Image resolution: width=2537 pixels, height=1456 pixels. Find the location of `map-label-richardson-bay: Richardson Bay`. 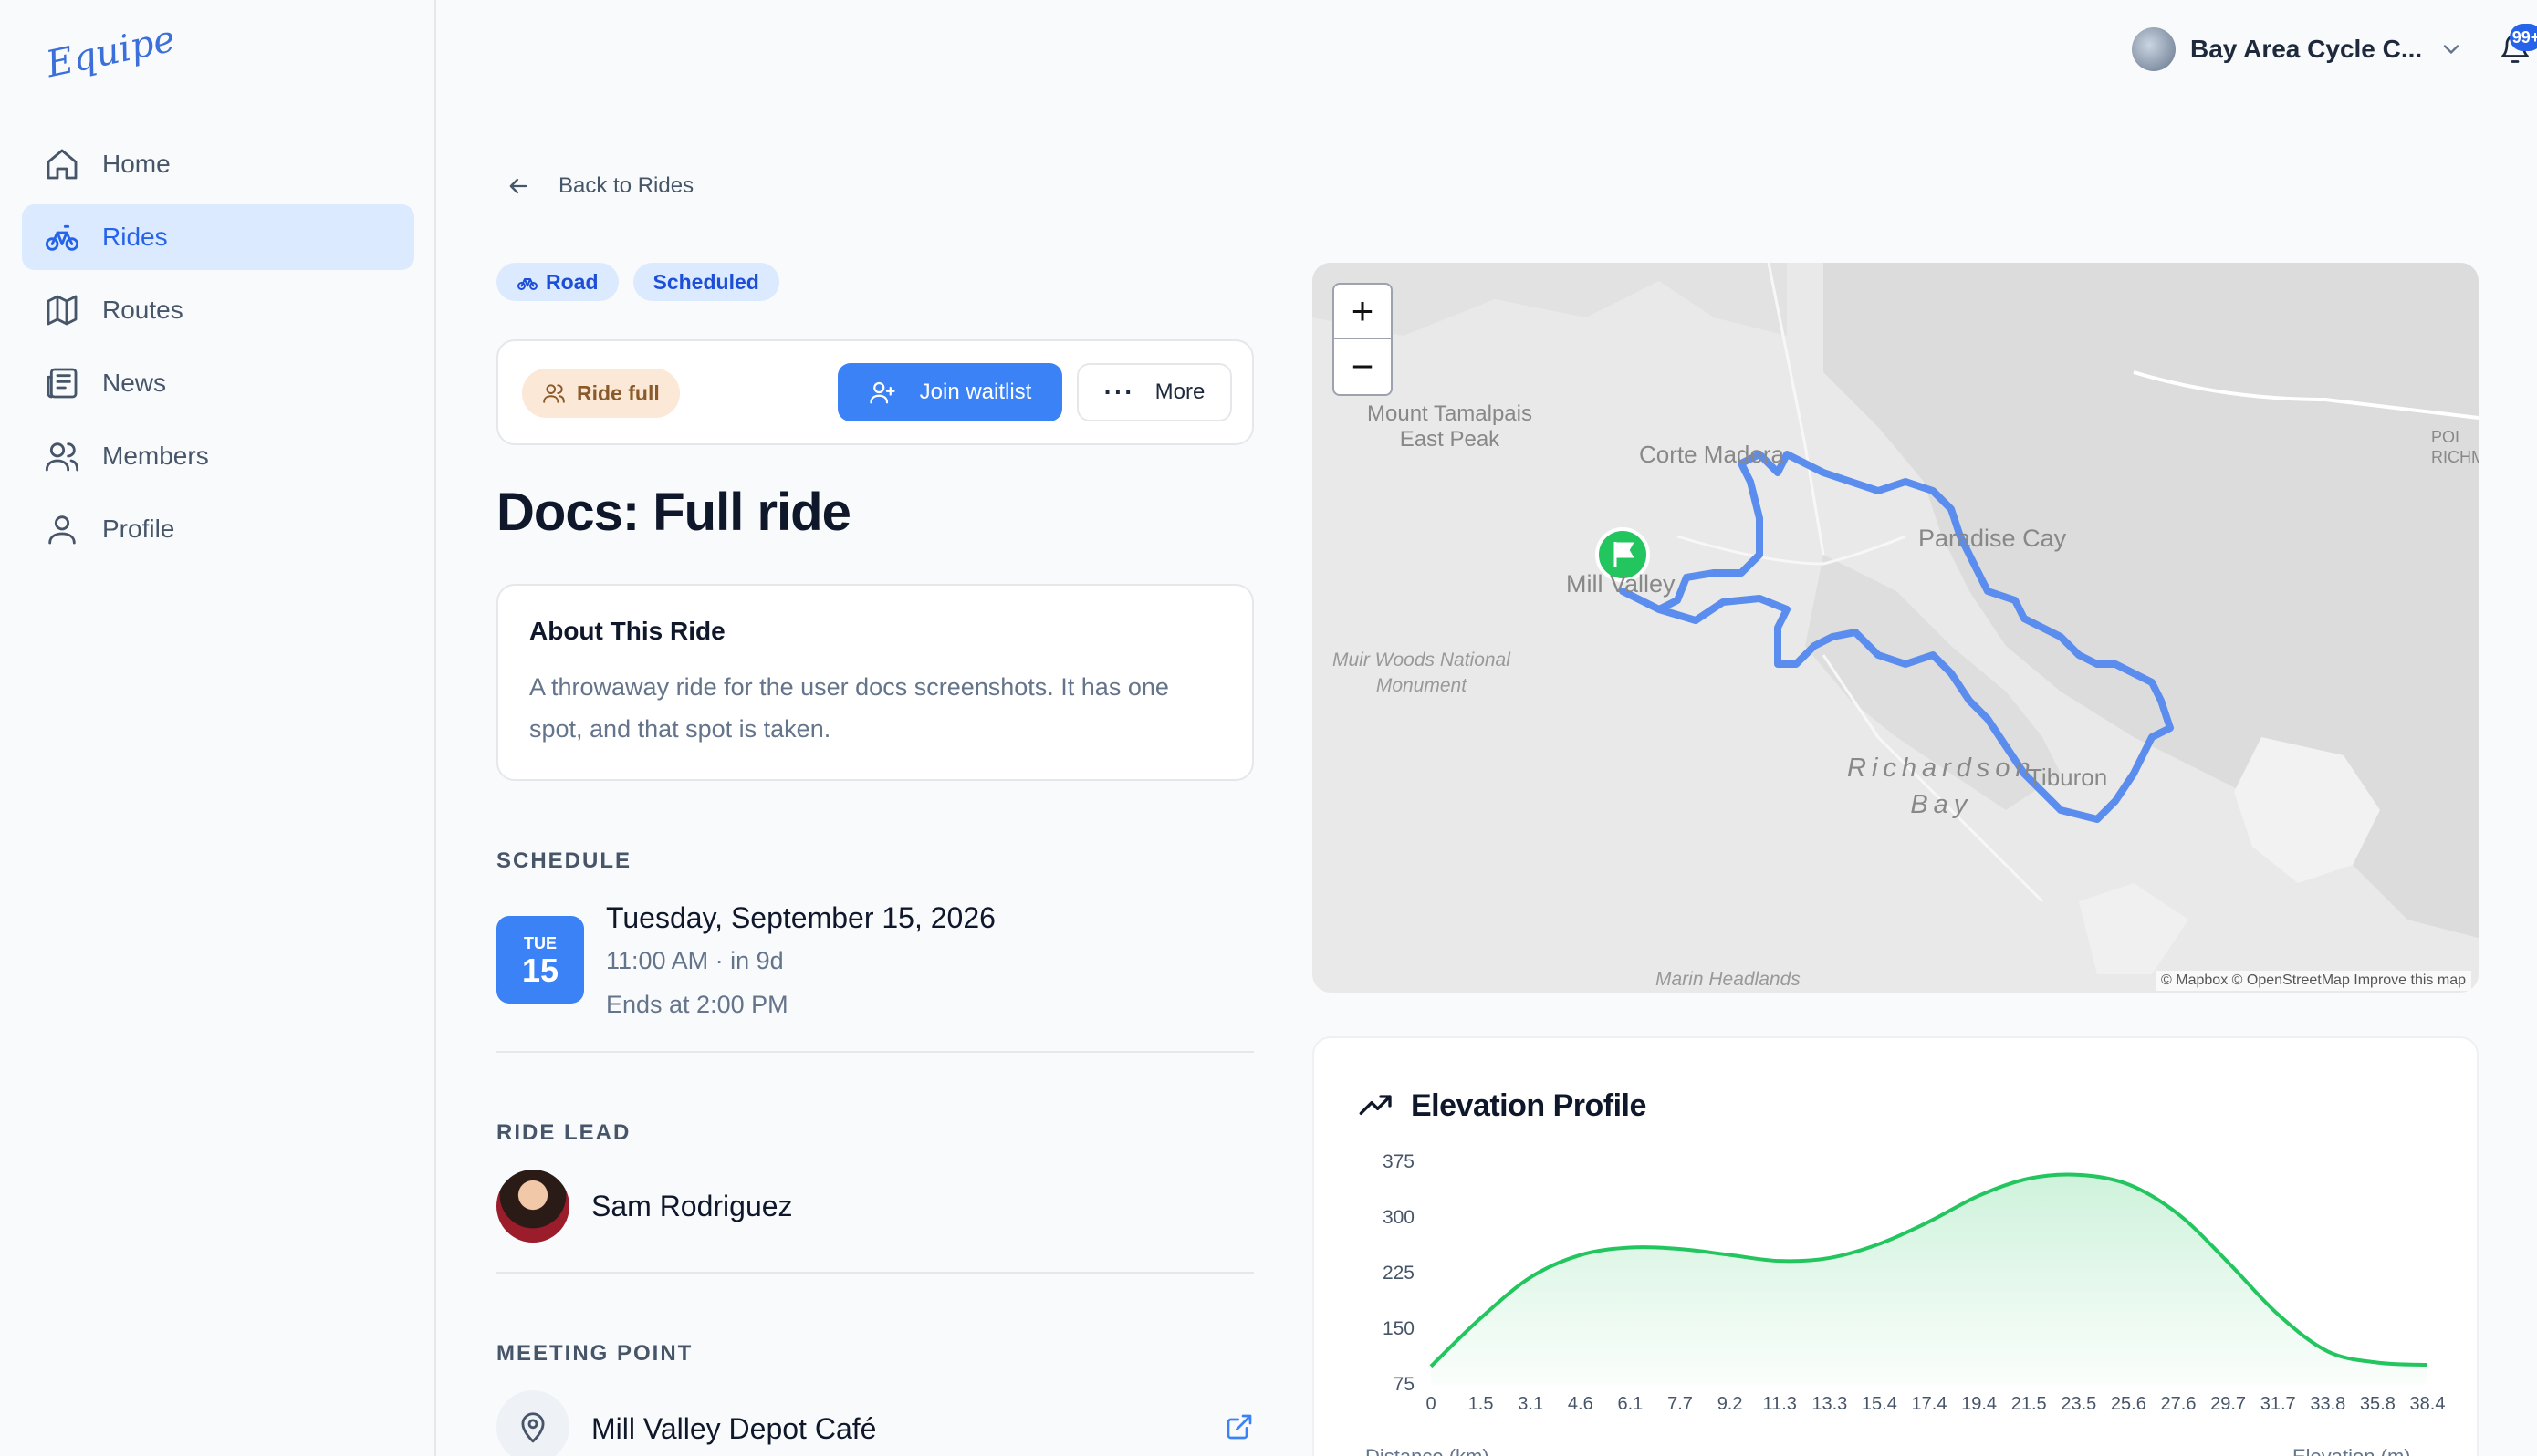

map-label-richardson-bay: Richardson Bay is located at coordinates (1941, 787).